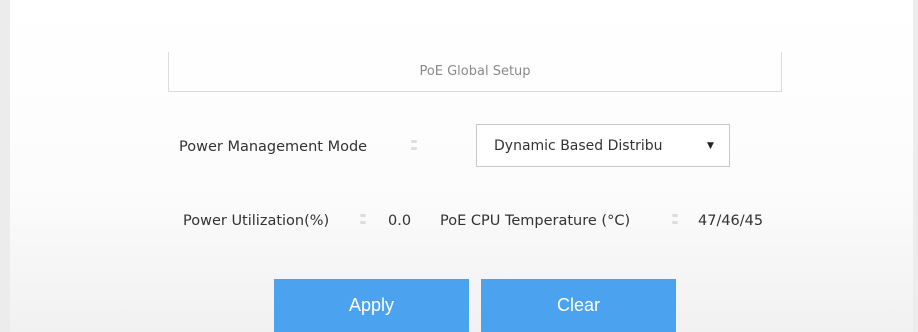 Image resolution: width=918 pixels, height=332 pixels. I want to click on clear-button-label: Clear, so click(578, 305).